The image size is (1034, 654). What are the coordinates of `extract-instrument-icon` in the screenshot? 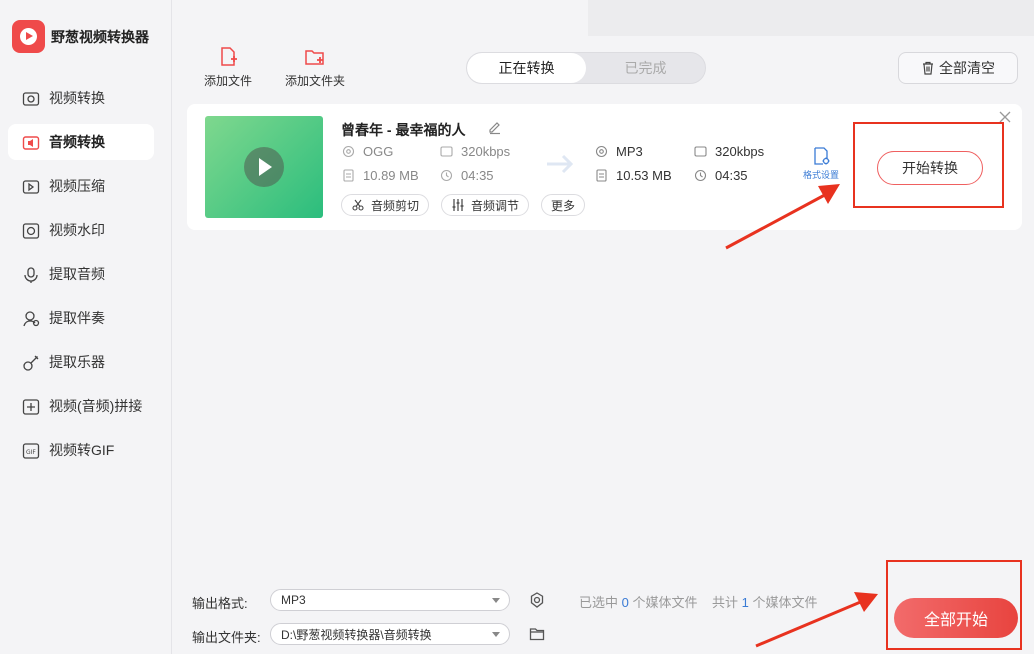 It's located at (31, 362).